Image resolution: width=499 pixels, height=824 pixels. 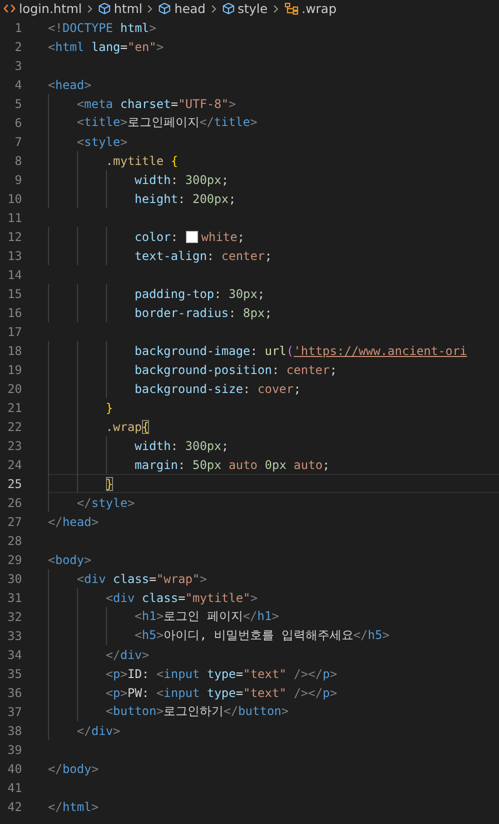 I want to click on code-text: <h1>로그인 페이지</h1>, so click(x=206, y=616).